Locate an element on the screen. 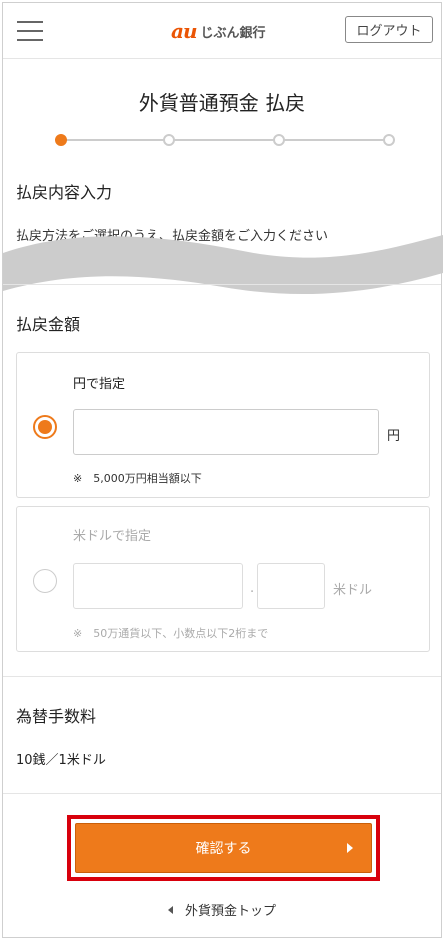 This screenshot has width=444, height=940. yen-limit-note: ※ 5,000万円相当額以下 is located at coordinates (137, 478).